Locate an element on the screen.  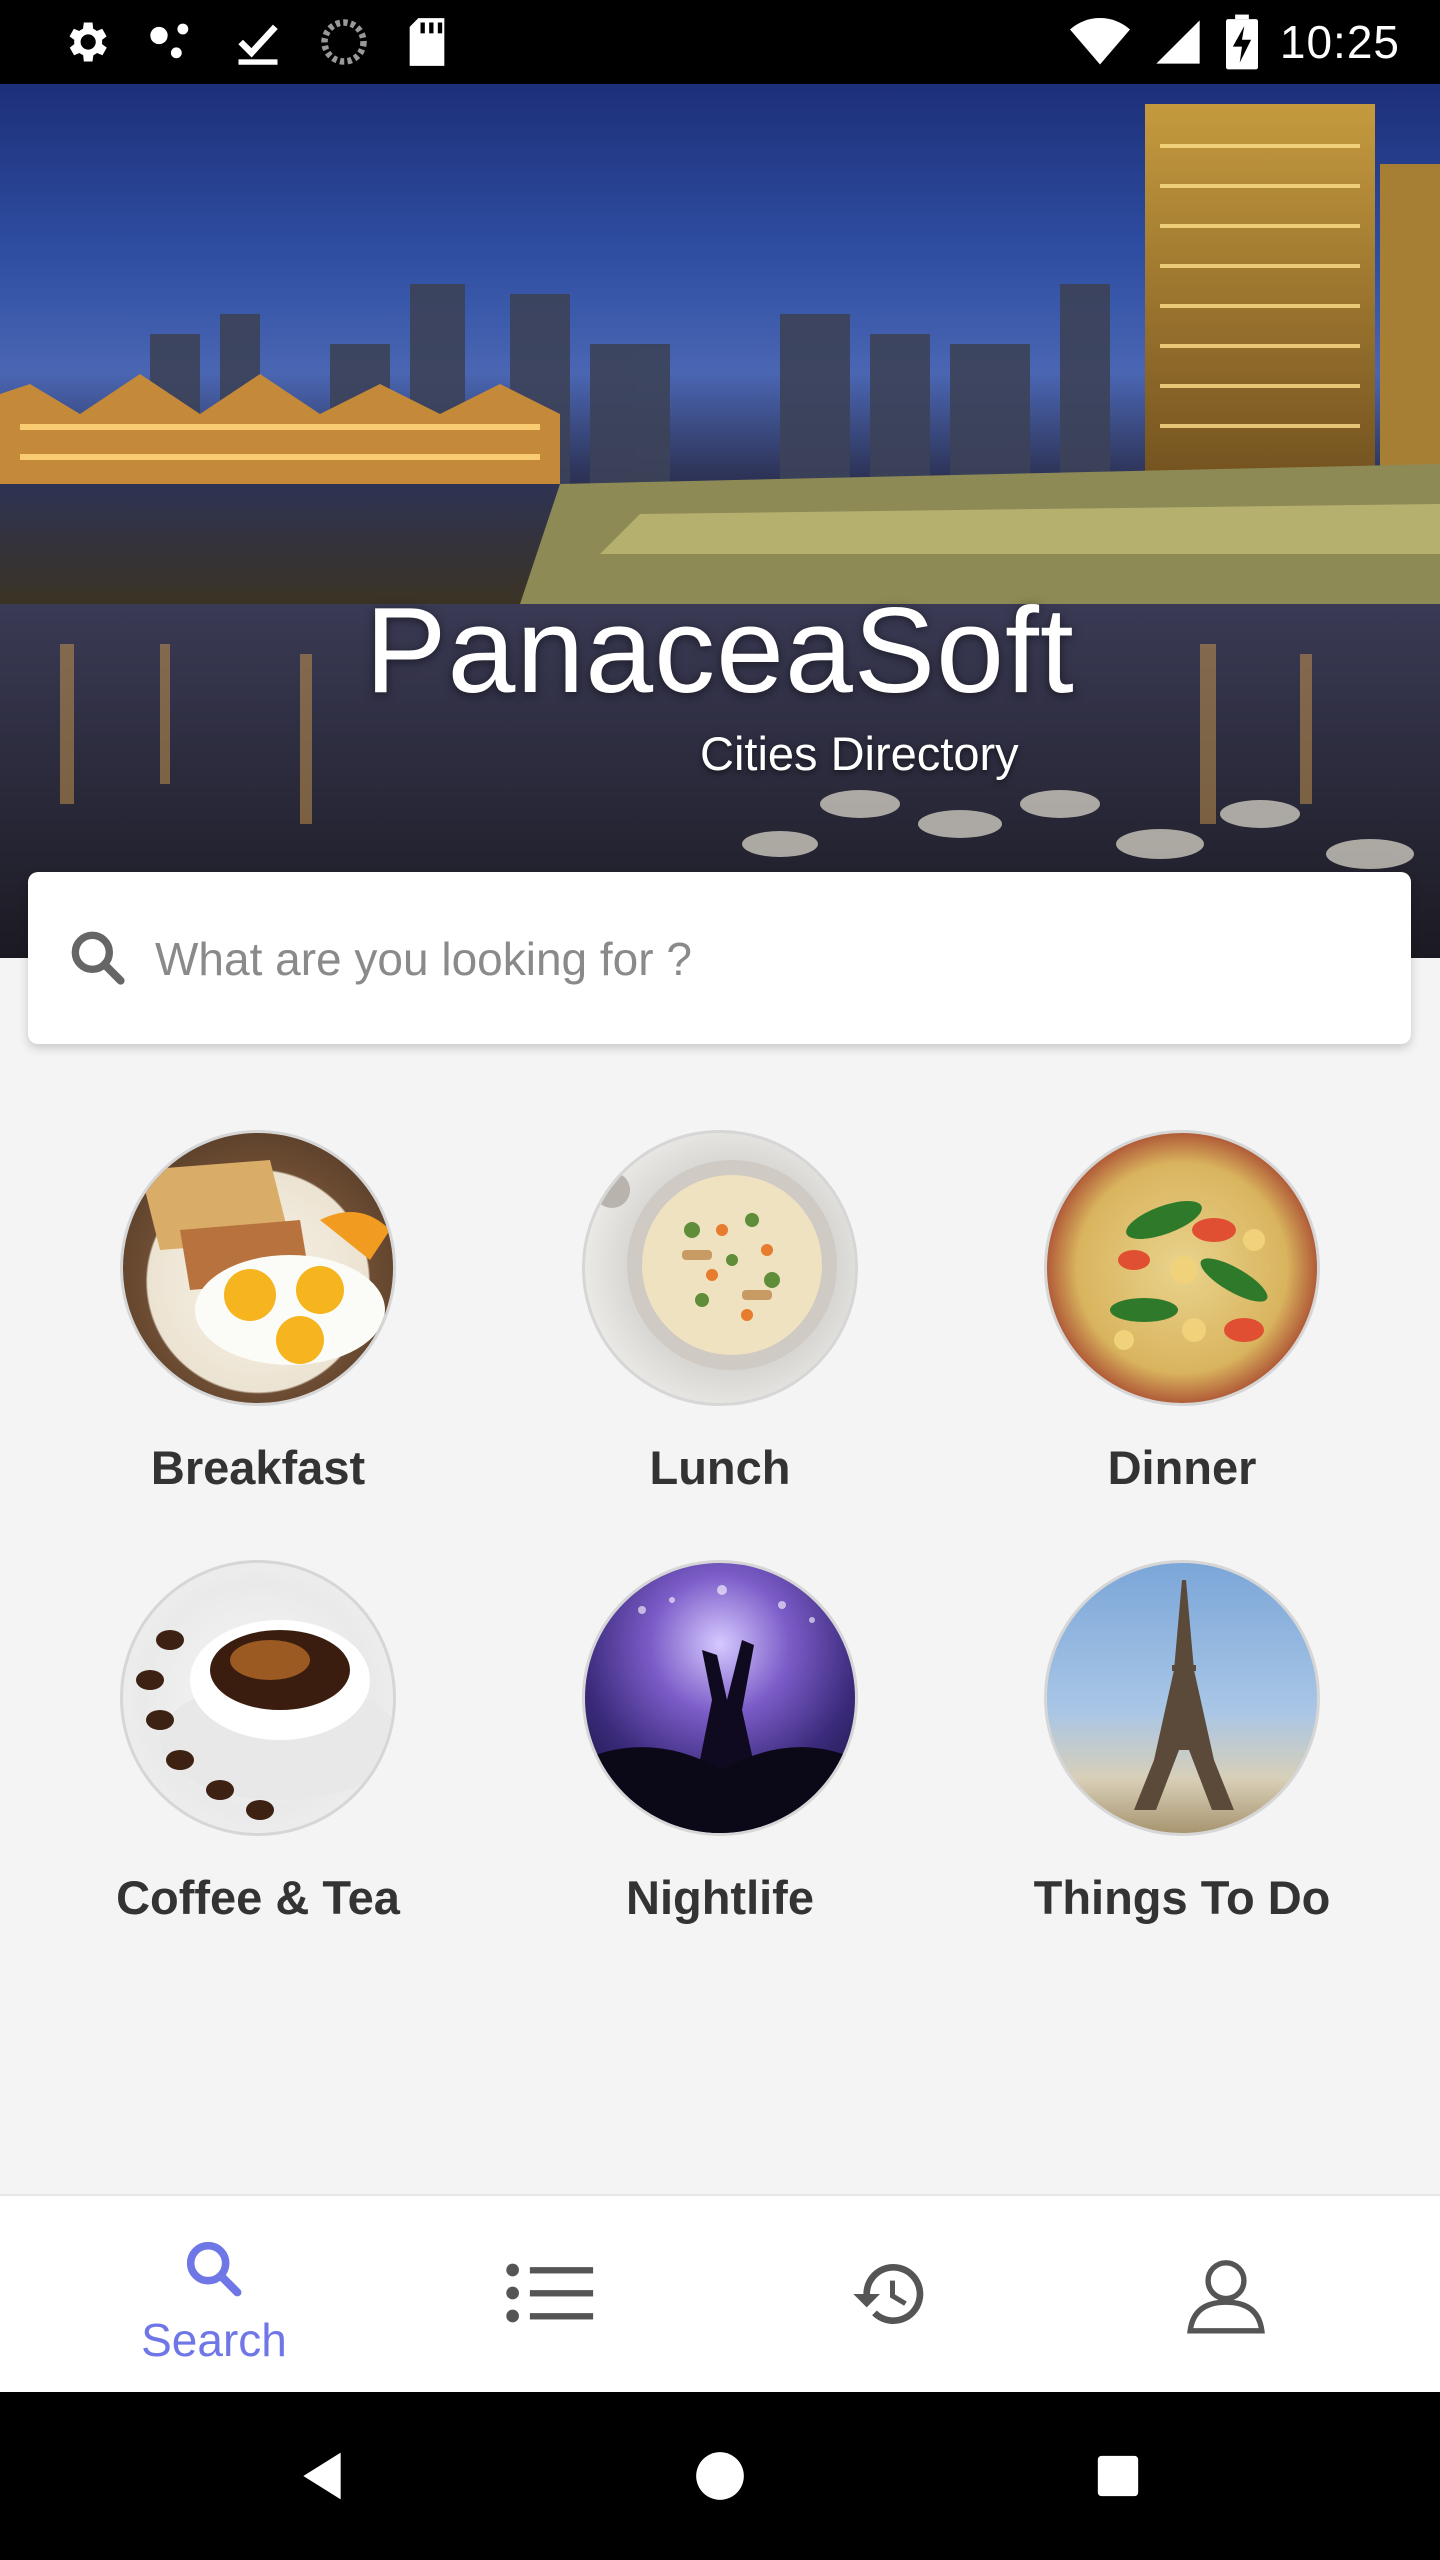
breakfast-image is located at coordinates (258, 1268).